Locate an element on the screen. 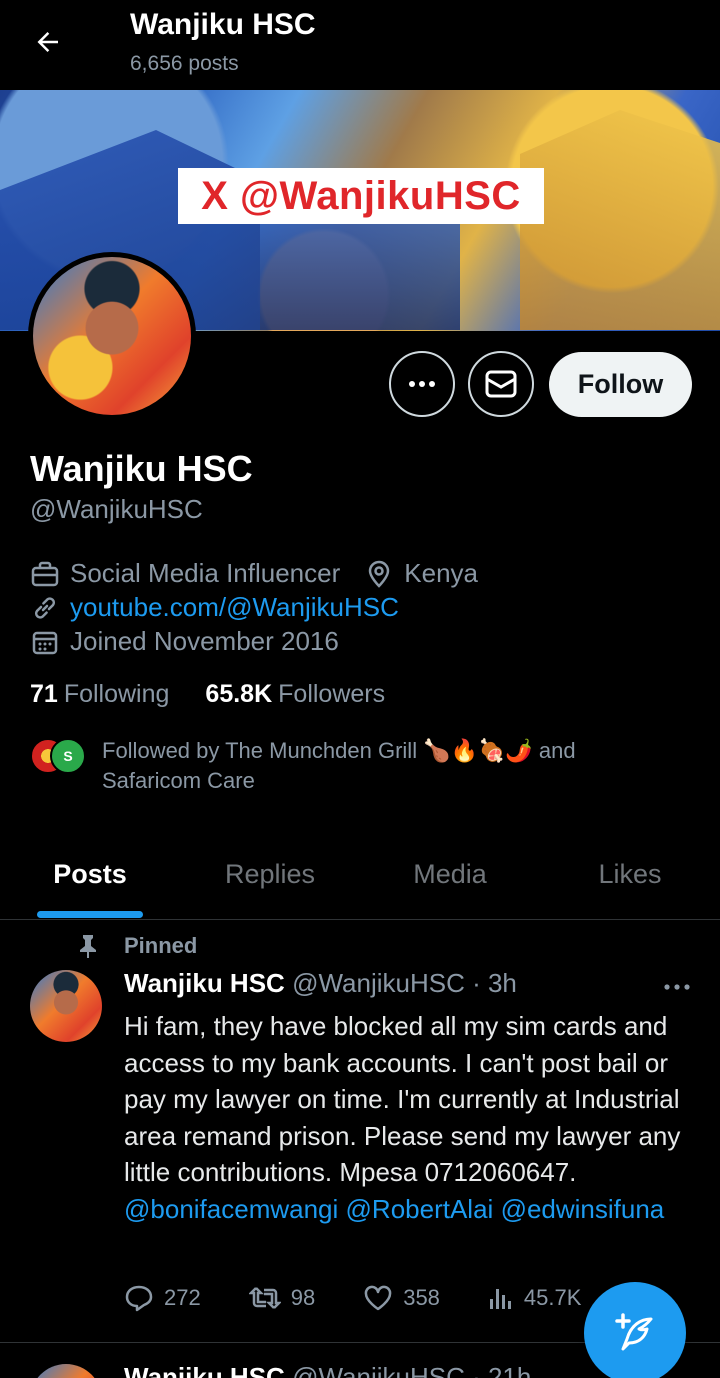 This screenshot has width=720, height=1378. profile-handle: @WanjikuHSC is located at coordinates (116, 509).